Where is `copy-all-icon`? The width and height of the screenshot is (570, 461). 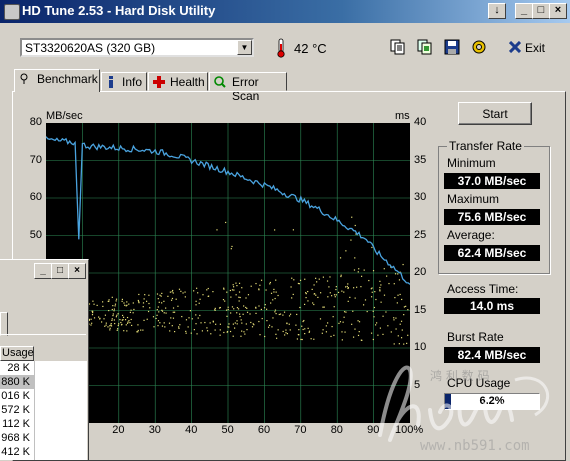 copy-all-icon is located at coordinates (425, 47).